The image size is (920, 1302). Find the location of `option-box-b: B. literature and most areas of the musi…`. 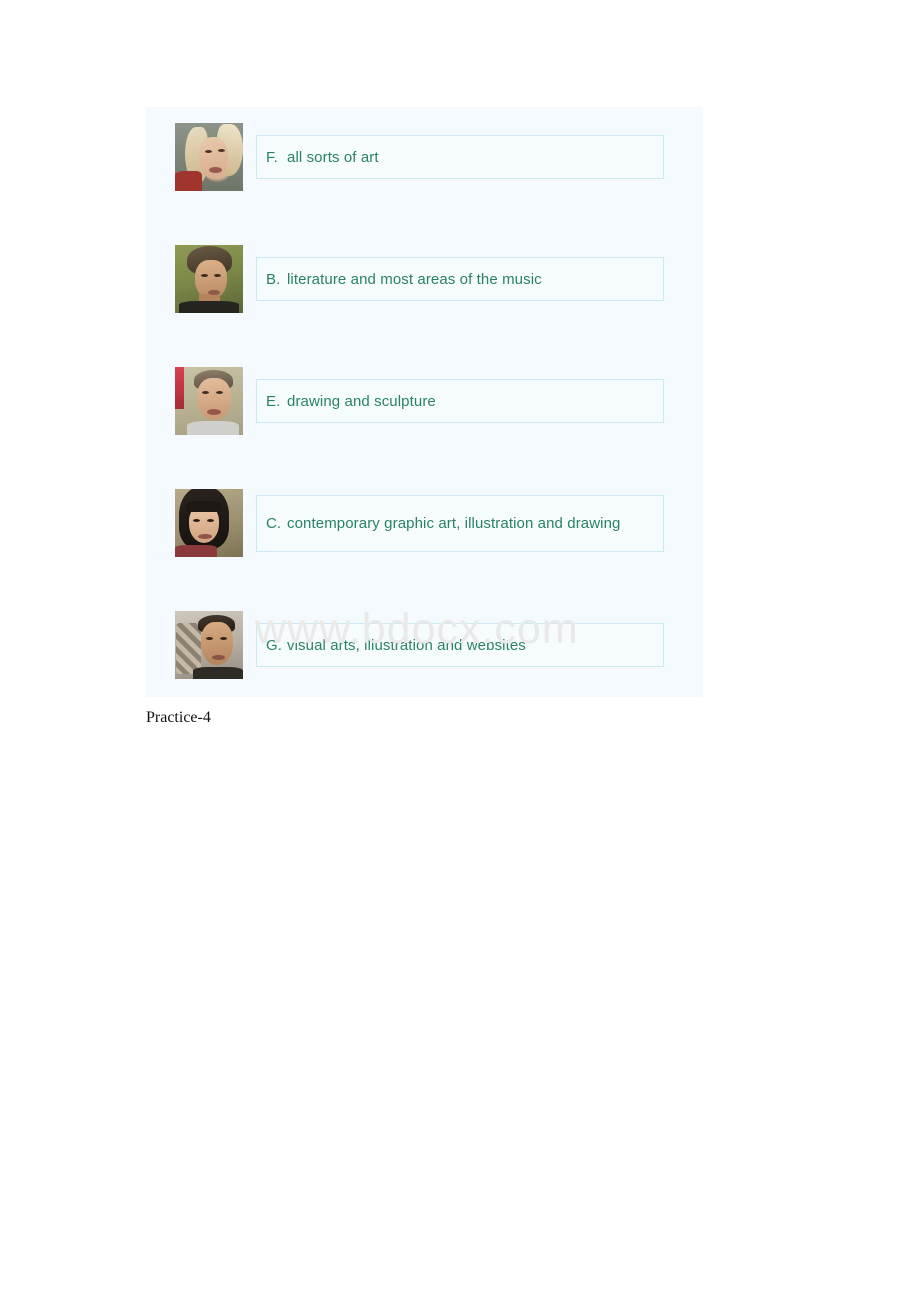

option-box-b: B. literature and most areas of the musi… is located at coordinates (460, 279).